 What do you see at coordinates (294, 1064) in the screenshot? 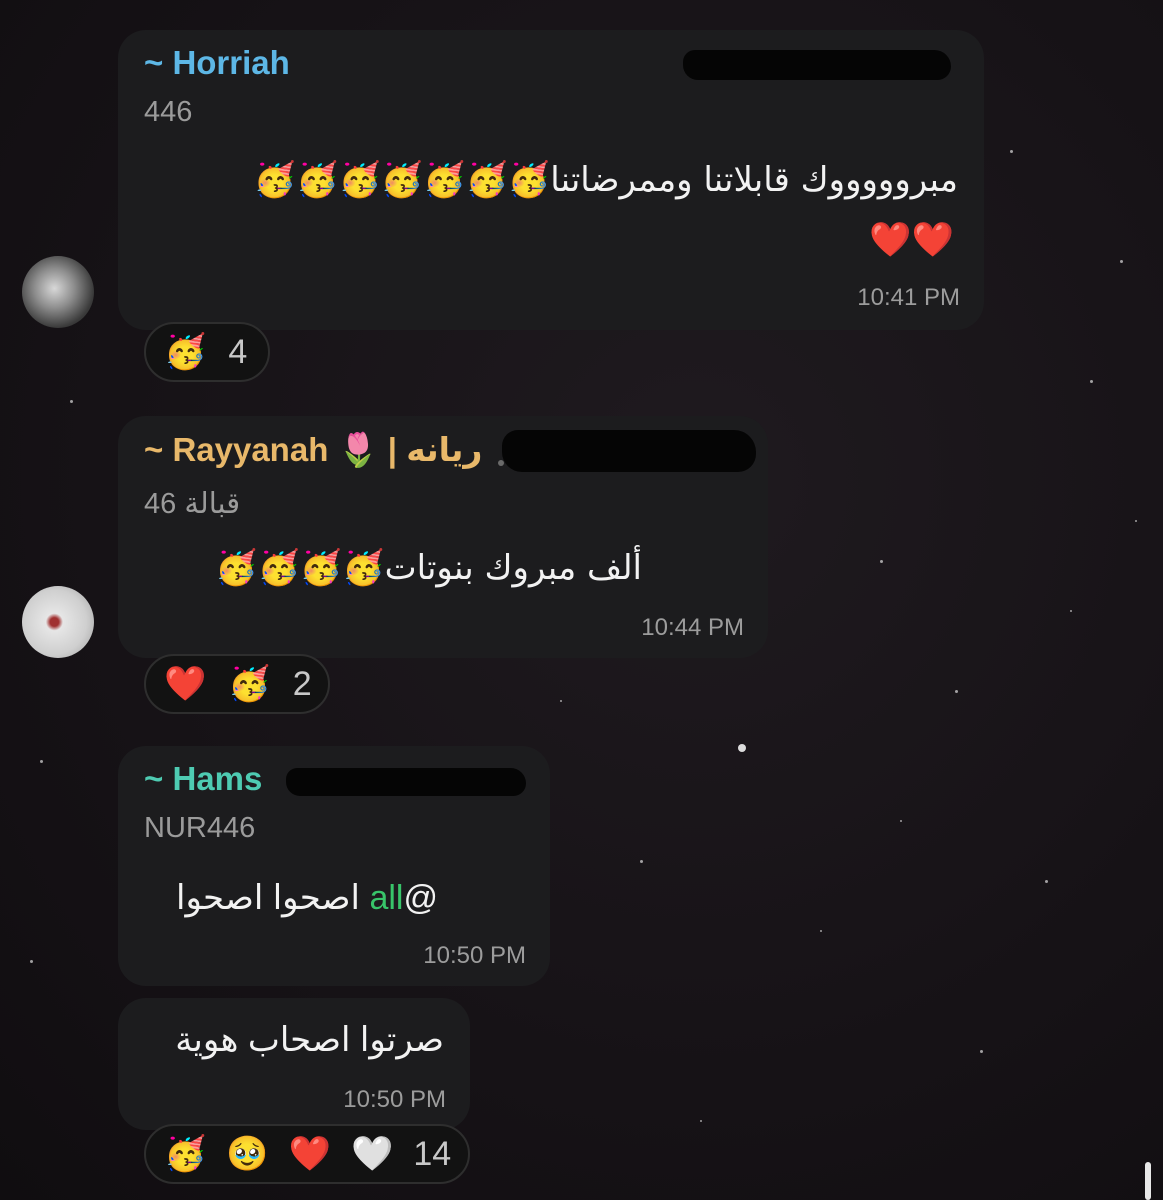
I see `message-bubble-hams-followup: صرتوا اصحاب هوية 10:50 PM` at bounding box center [294, 1064].